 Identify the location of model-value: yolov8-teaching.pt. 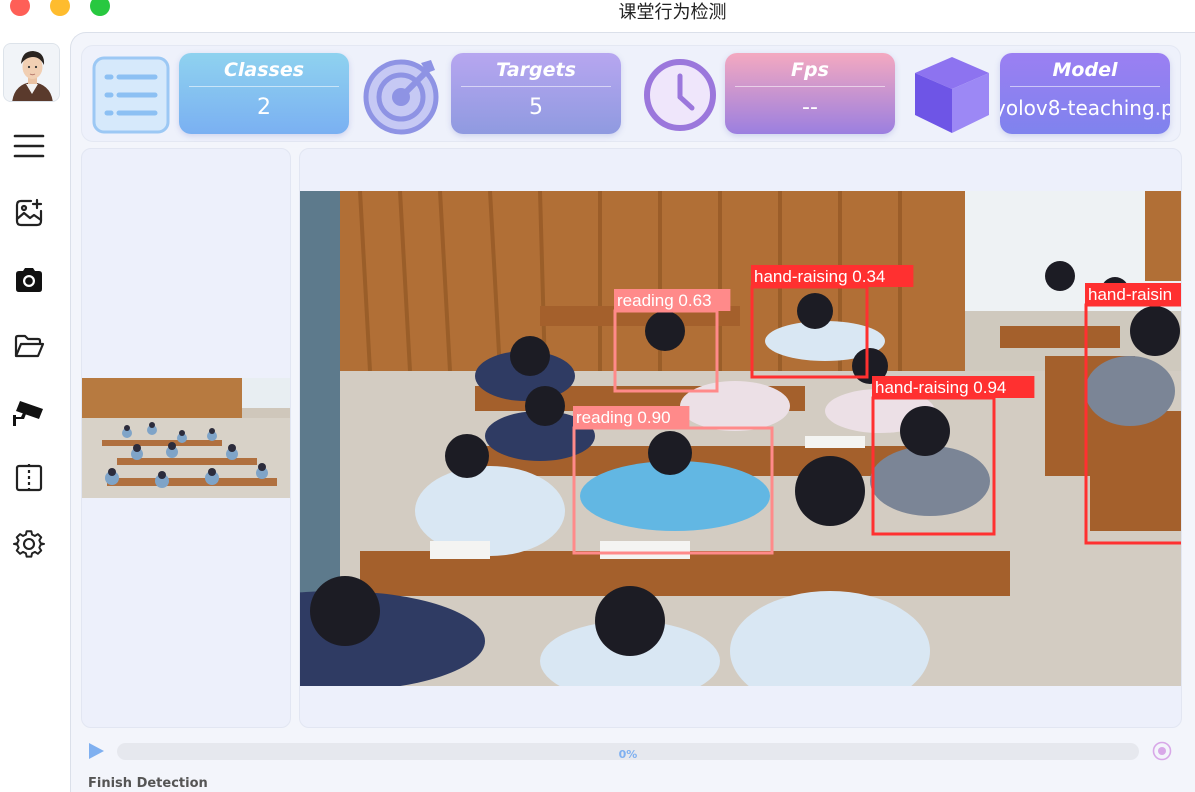
(1085, 108).